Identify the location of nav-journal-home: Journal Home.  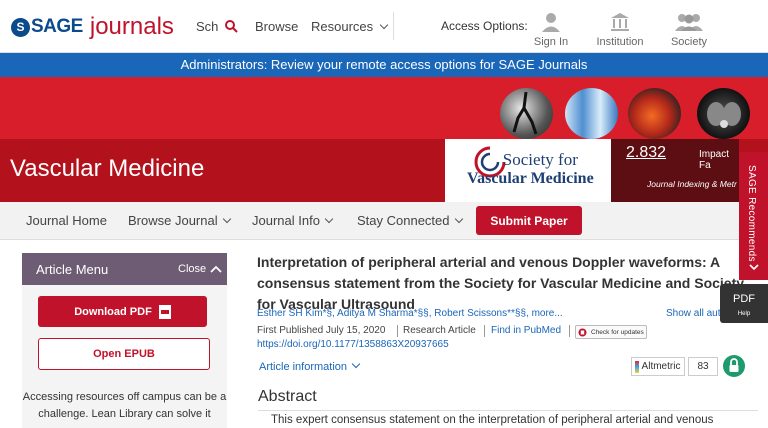
(66, 220).